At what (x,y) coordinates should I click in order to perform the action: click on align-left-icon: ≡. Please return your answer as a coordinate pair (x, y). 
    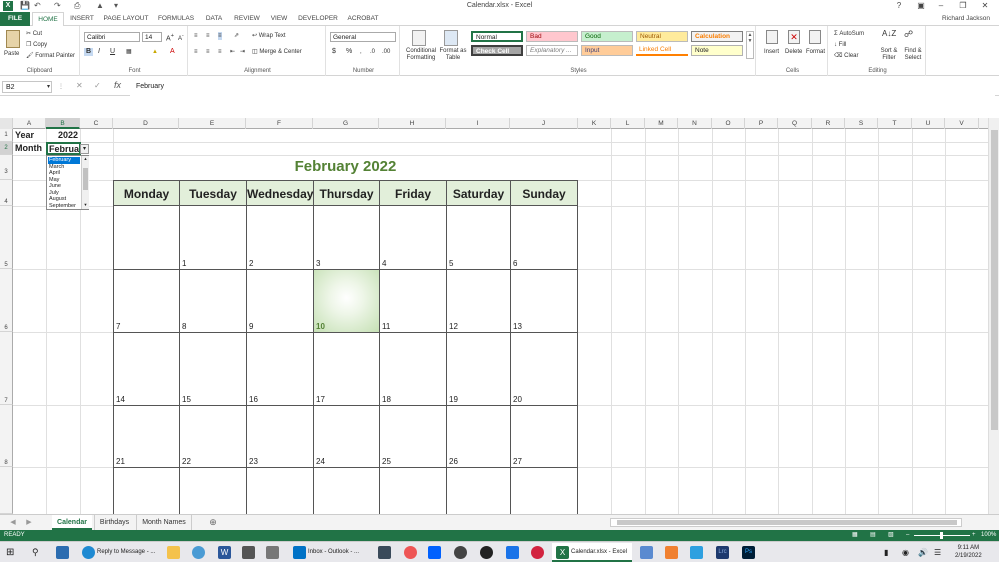
    Looking at the image, I should click on (196, 52).